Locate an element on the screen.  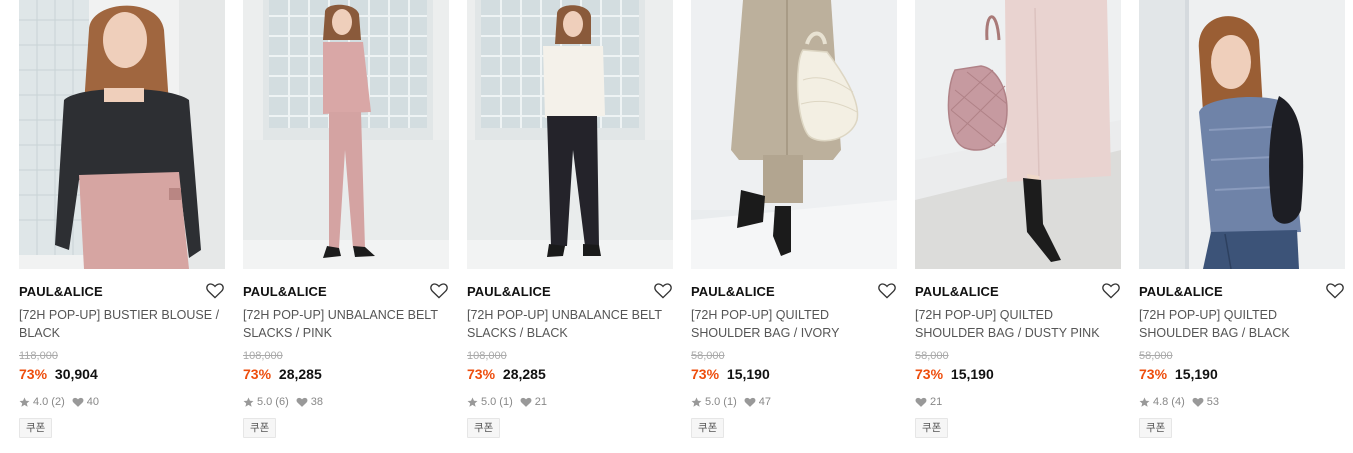
rating-group: 4.0 (2) is located at coordinates (42, 402).